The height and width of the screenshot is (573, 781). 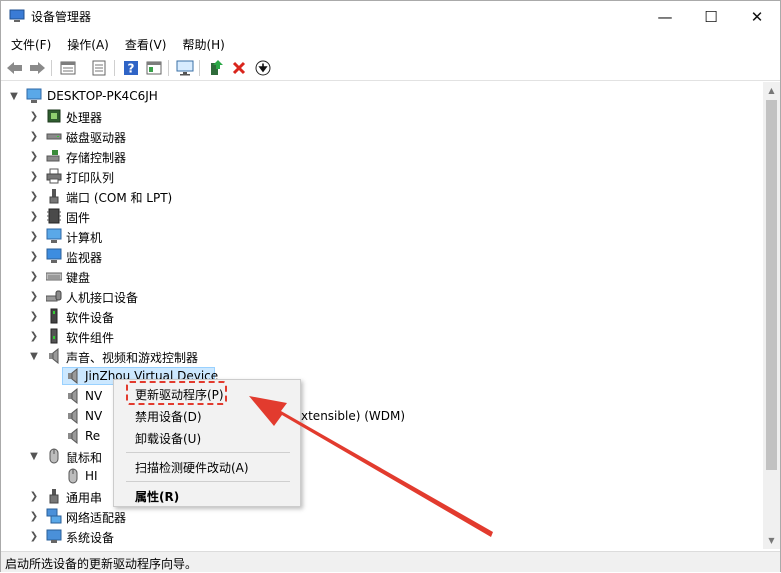 What do you see at coordinates (88, 44) in the screenshot?
I see `menu-action: 操作(A)` at bounding box center [88, 44].